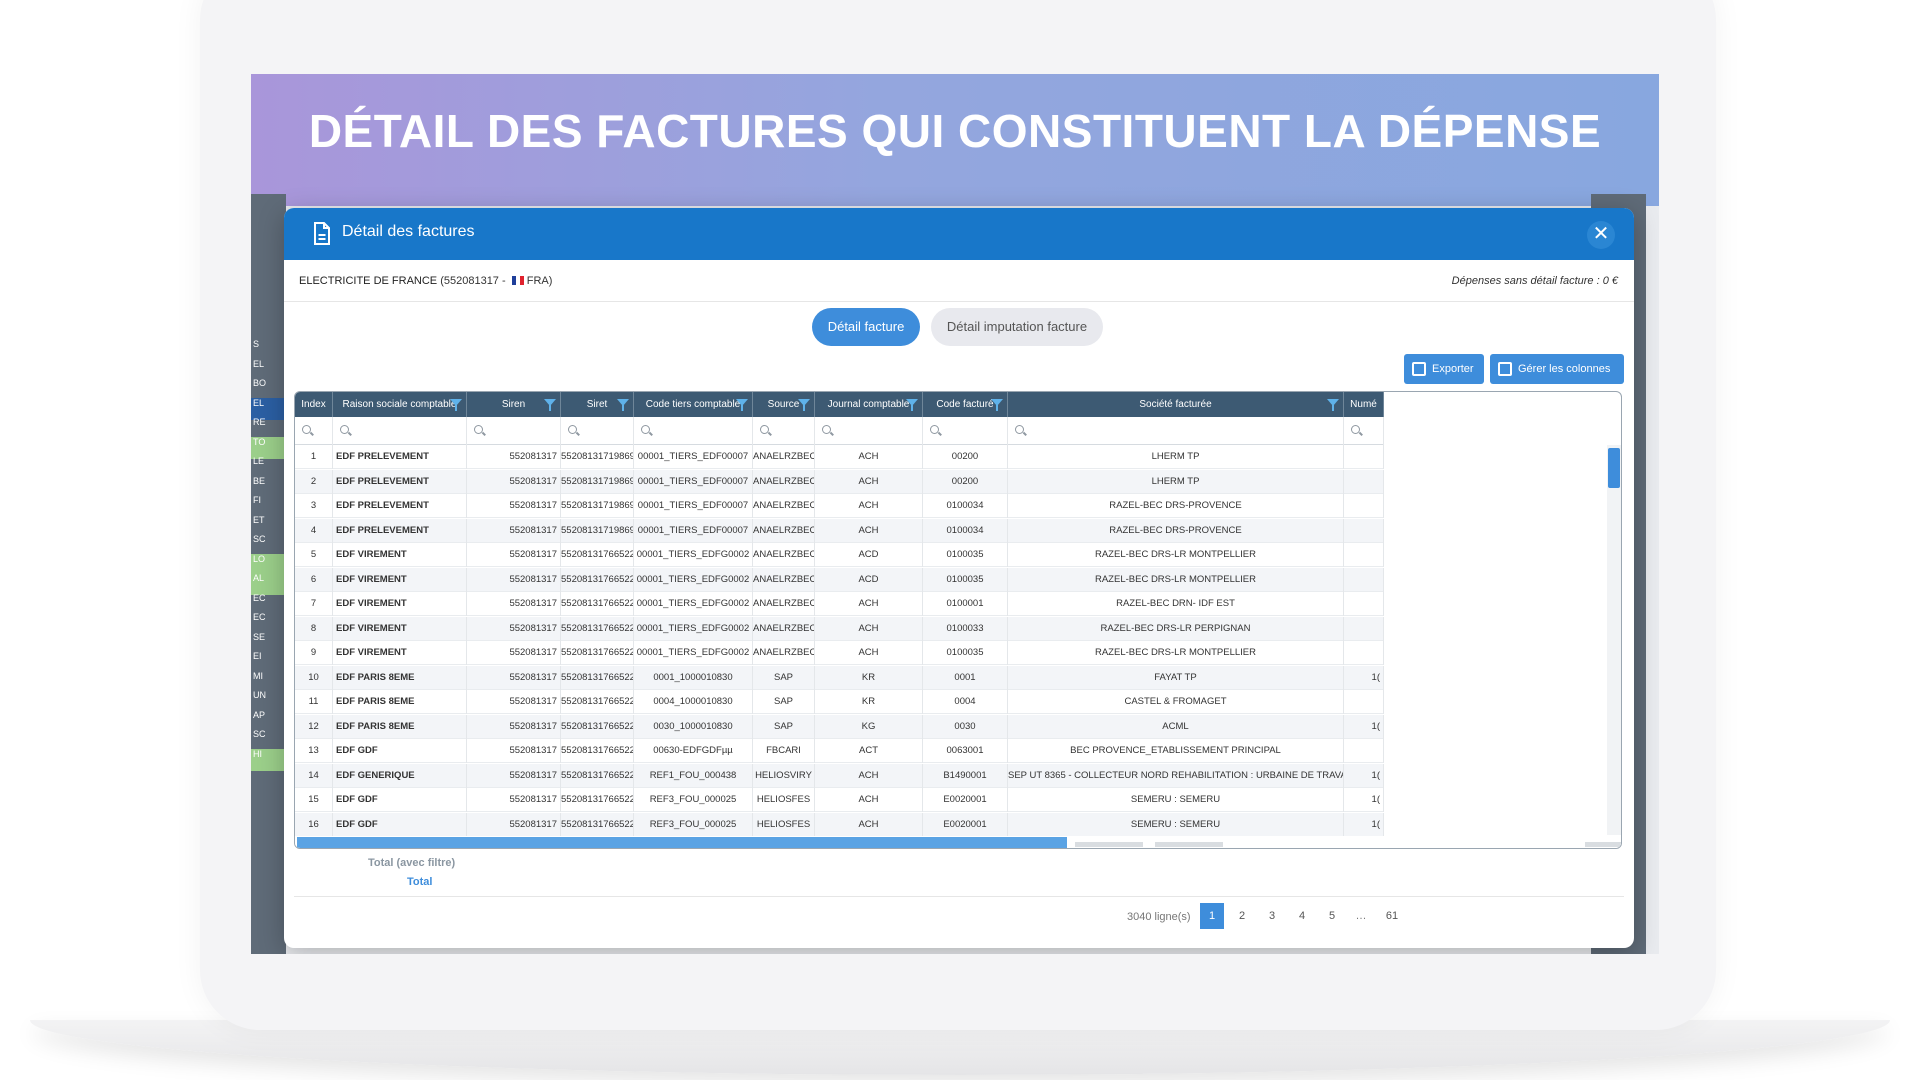 Image resolution: width=1920 pixels, height=1080 pixels. What do you see at coordinates (259, 558) in the screenshot?
I see `background-cell: LO` at bounding box center [259, 558].